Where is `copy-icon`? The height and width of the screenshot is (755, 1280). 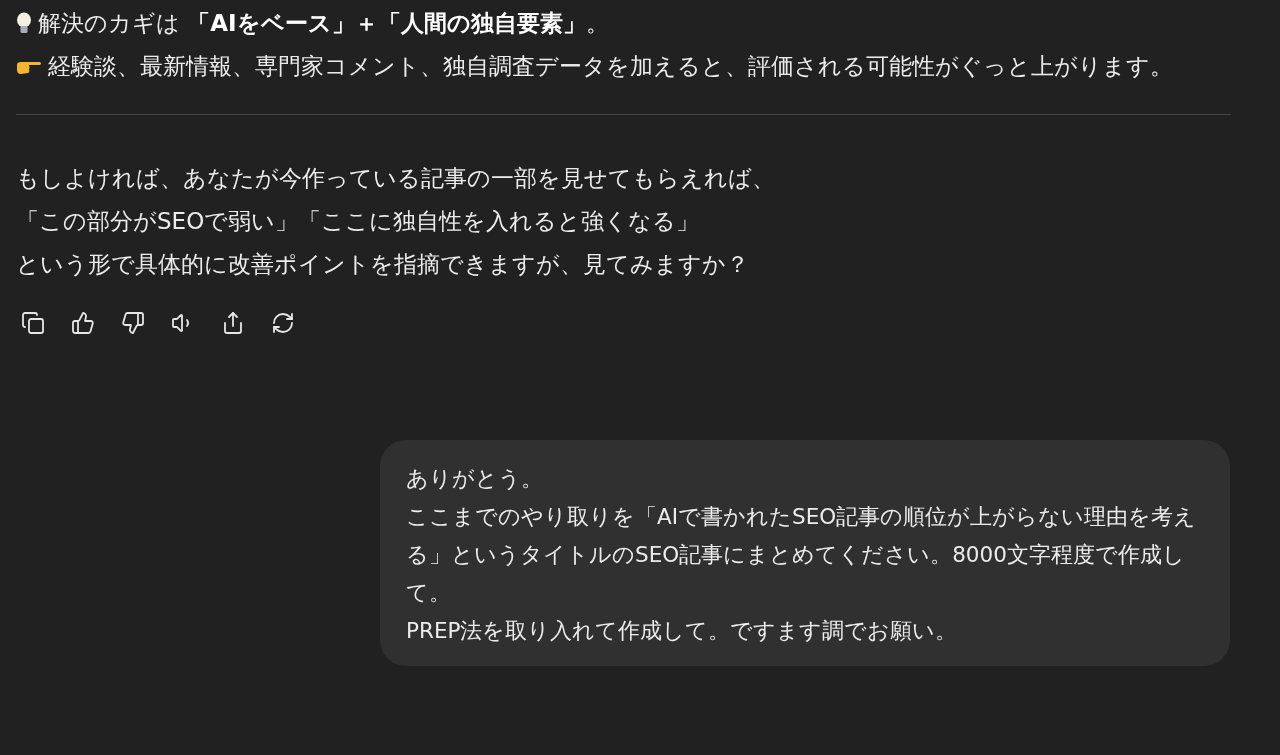
copy-icon is located at coordinates (33, 323).